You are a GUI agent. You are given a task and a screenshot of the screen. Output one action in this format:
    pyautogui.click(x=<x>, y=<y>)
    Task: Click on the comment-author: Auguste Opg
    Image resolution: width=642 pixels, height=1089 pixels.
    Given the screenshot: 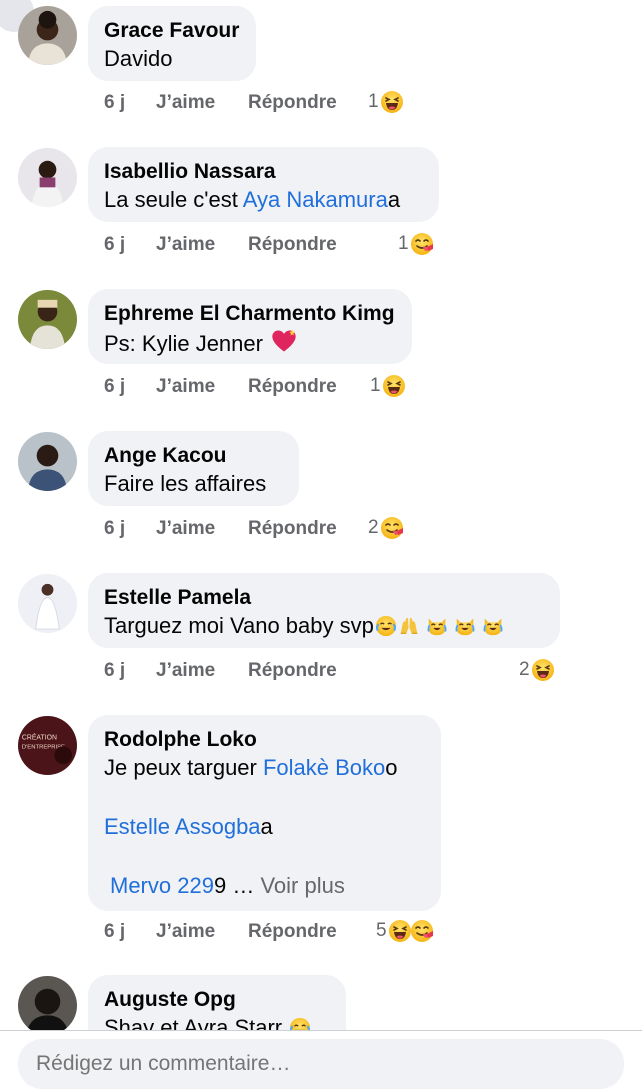 What is the action you would take?
    pyautogui.click(x=217, y=999)
    